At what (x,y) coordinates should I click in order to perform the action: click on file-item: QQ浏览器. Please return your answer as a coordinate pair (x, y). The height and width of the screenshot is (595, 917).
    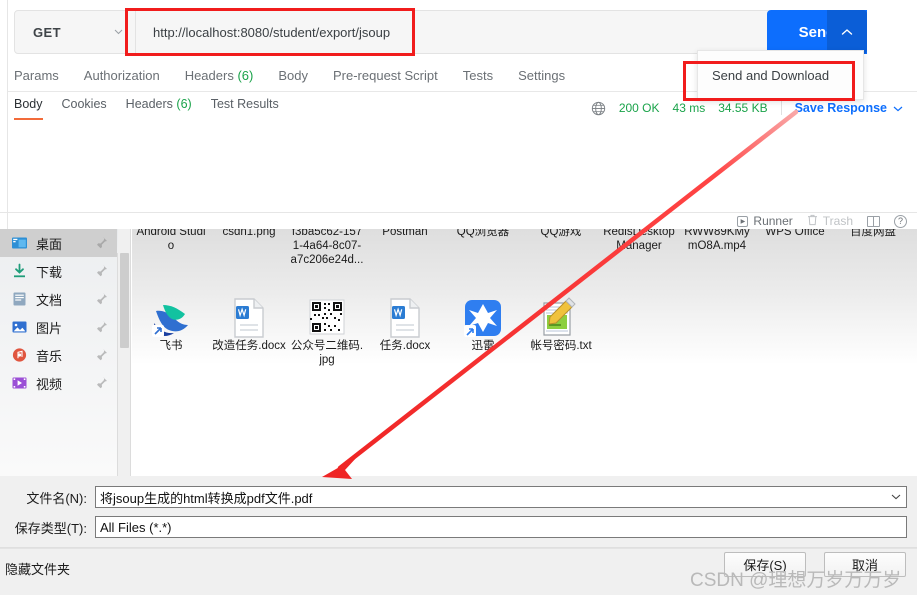
    Looking at the image, I should click on (483, 248).